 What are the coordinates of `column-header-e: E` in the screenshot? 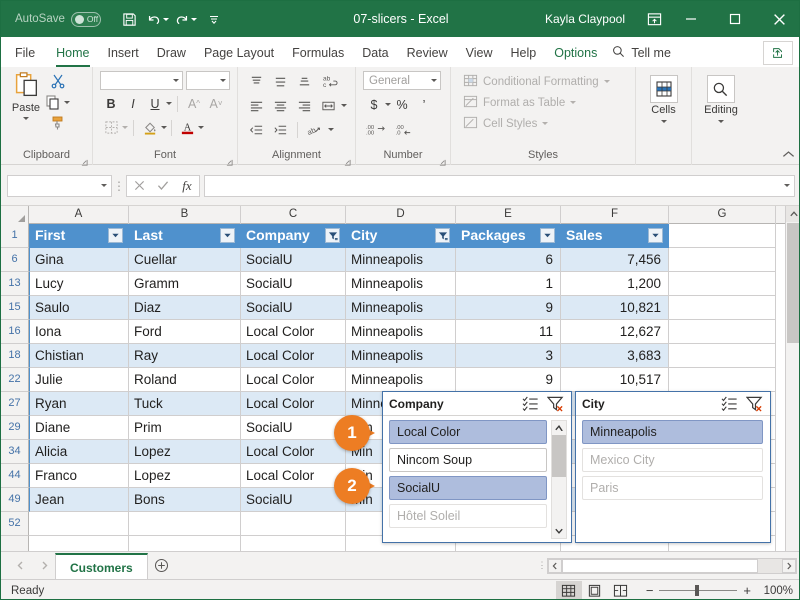 It's located at (508, 215).